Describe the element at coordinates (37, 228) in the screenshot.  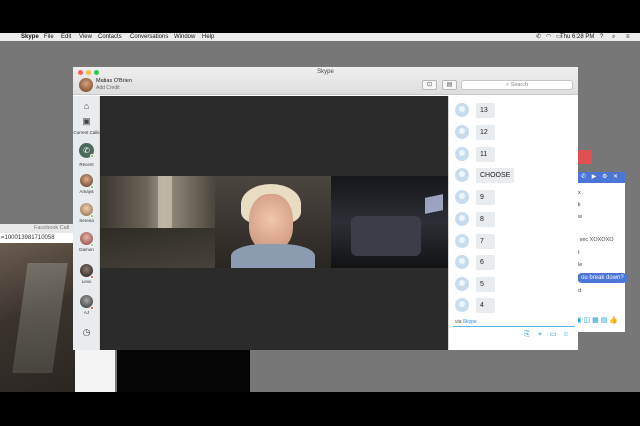
I see `facebook-call-title: Facebook Call` at that location.